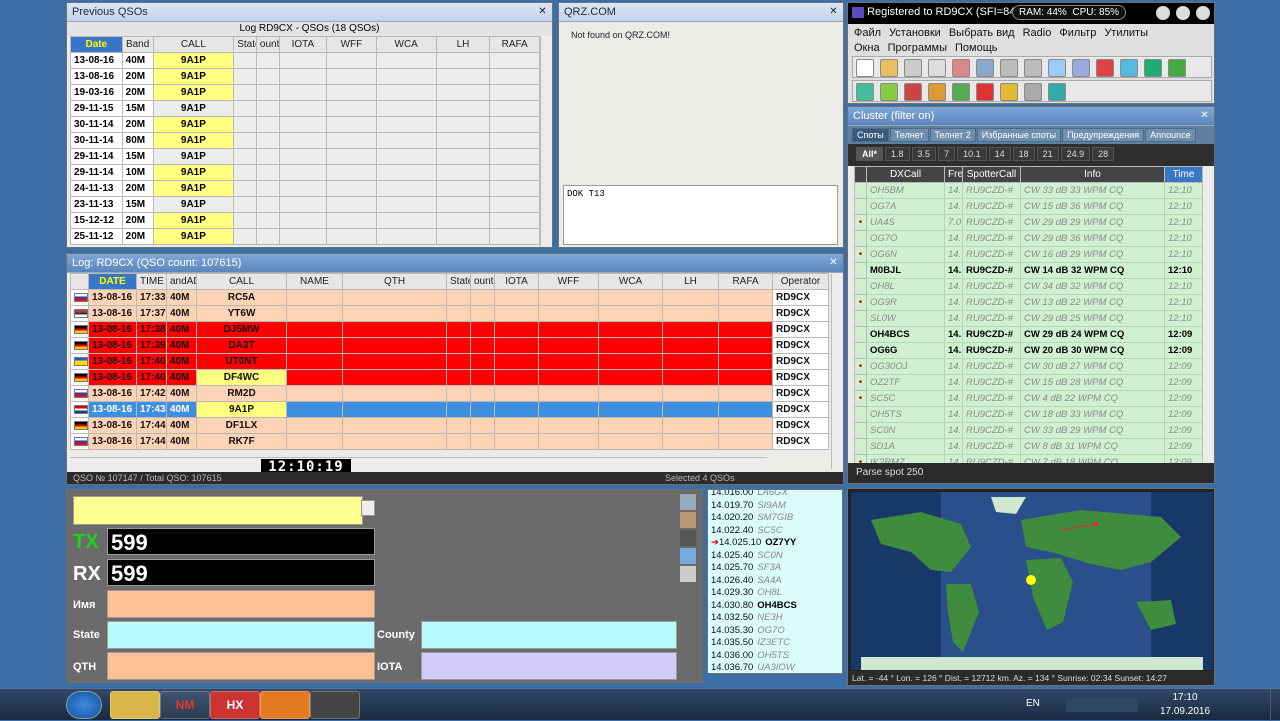  I want to click on cluster-tab: Избранные споты, so click(1019, 135).